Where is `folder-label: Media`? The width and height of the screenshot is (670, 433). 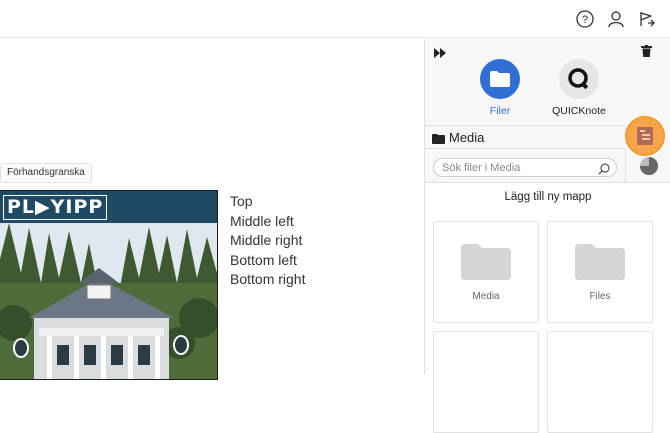
folder-label: Media is located at coordinates (486, 296).